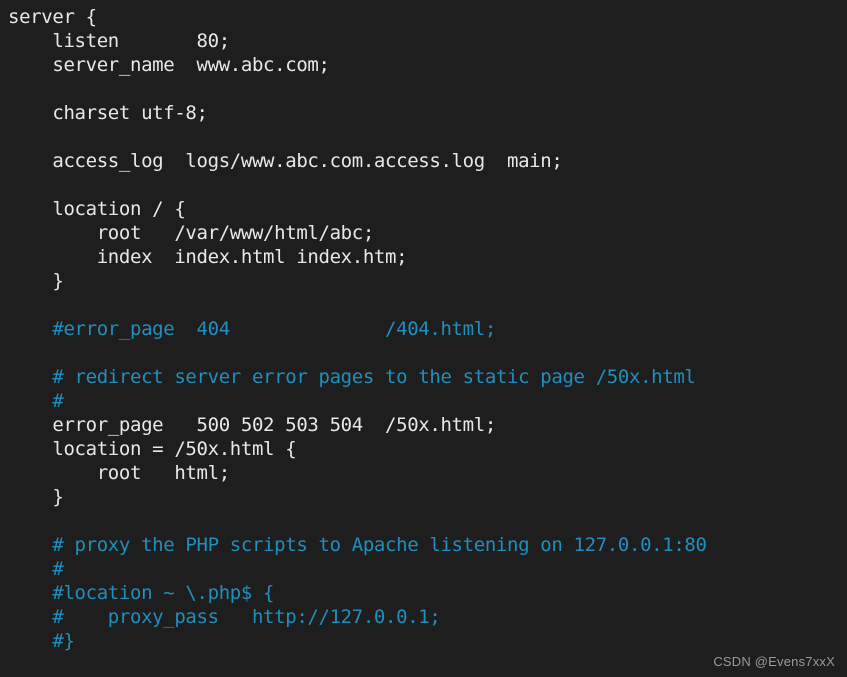  I want to click on code-line: server_name www.abc.com;, so click(169, 65).